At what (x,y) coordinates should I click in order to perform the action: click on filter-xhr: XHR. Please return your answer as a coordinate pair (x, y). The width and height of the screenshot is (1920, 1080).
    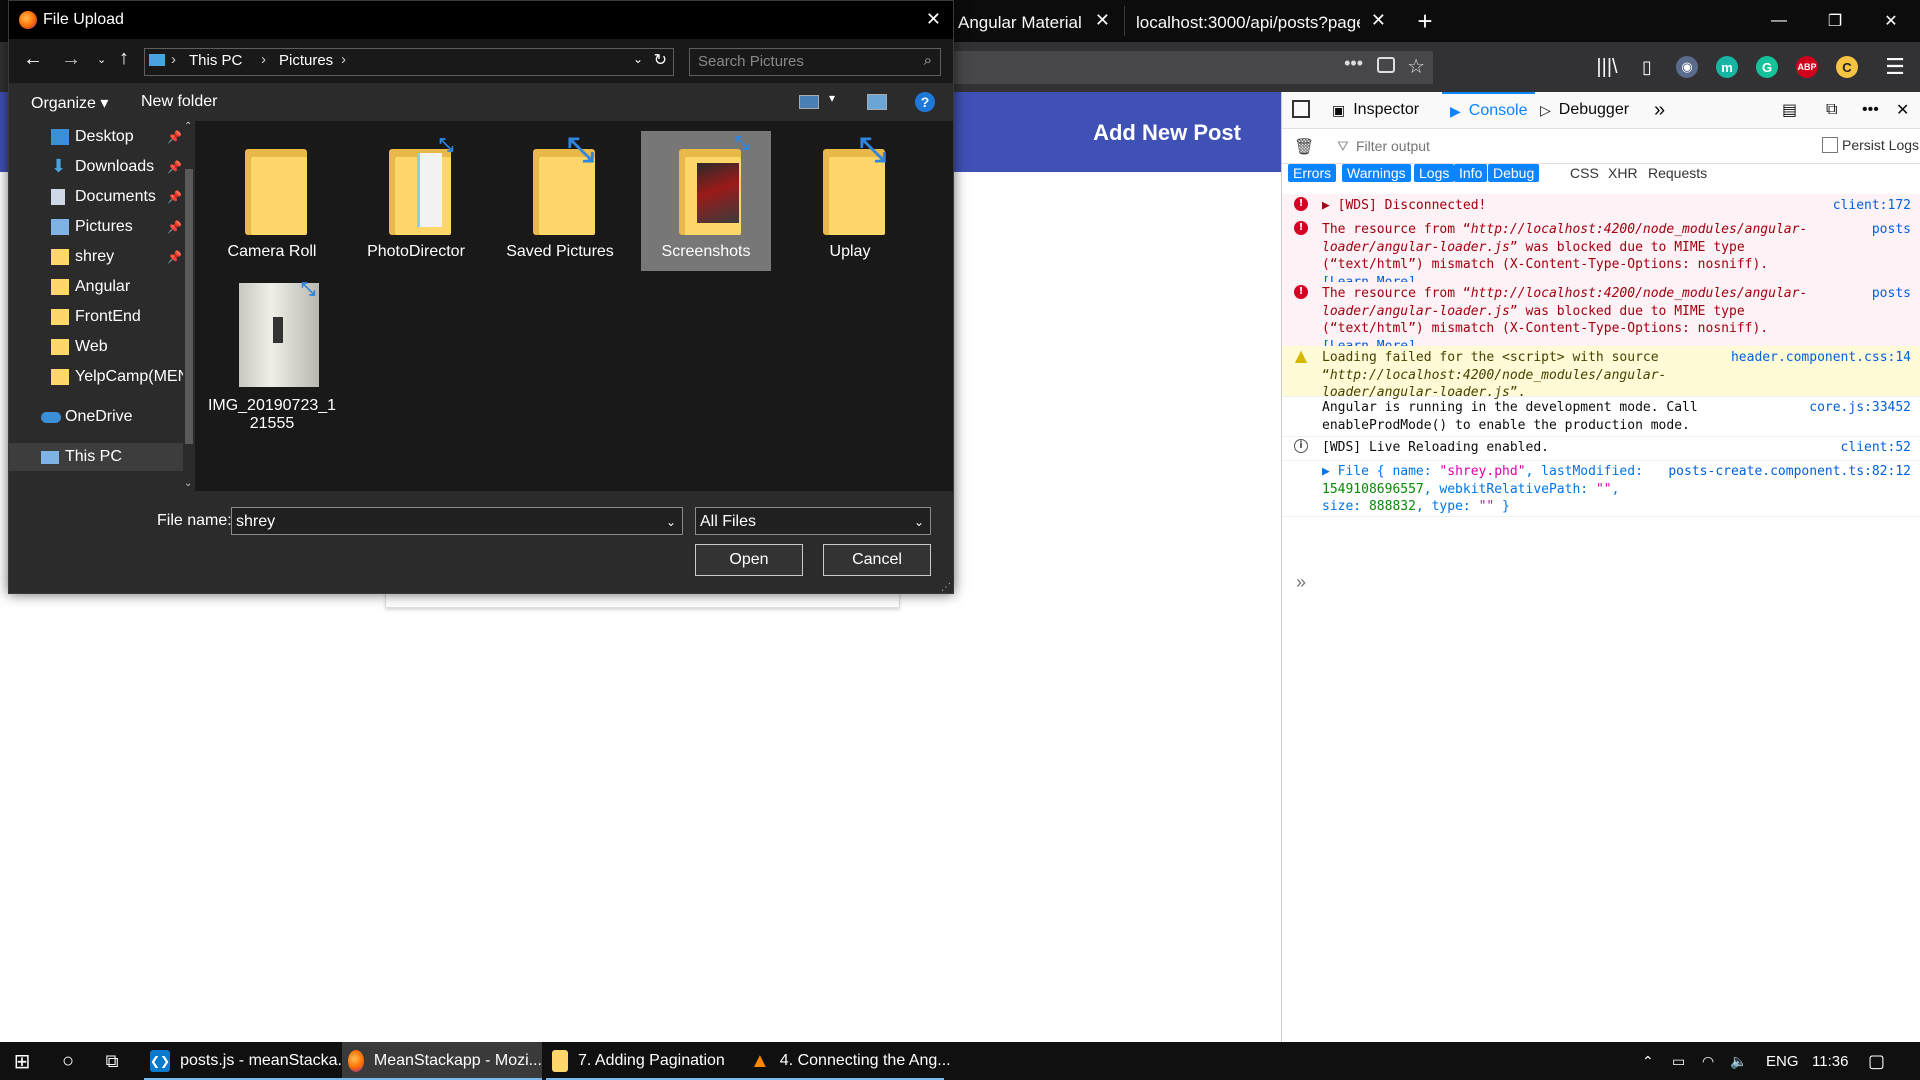
    Looking at the image, I should click on (1623, 173).